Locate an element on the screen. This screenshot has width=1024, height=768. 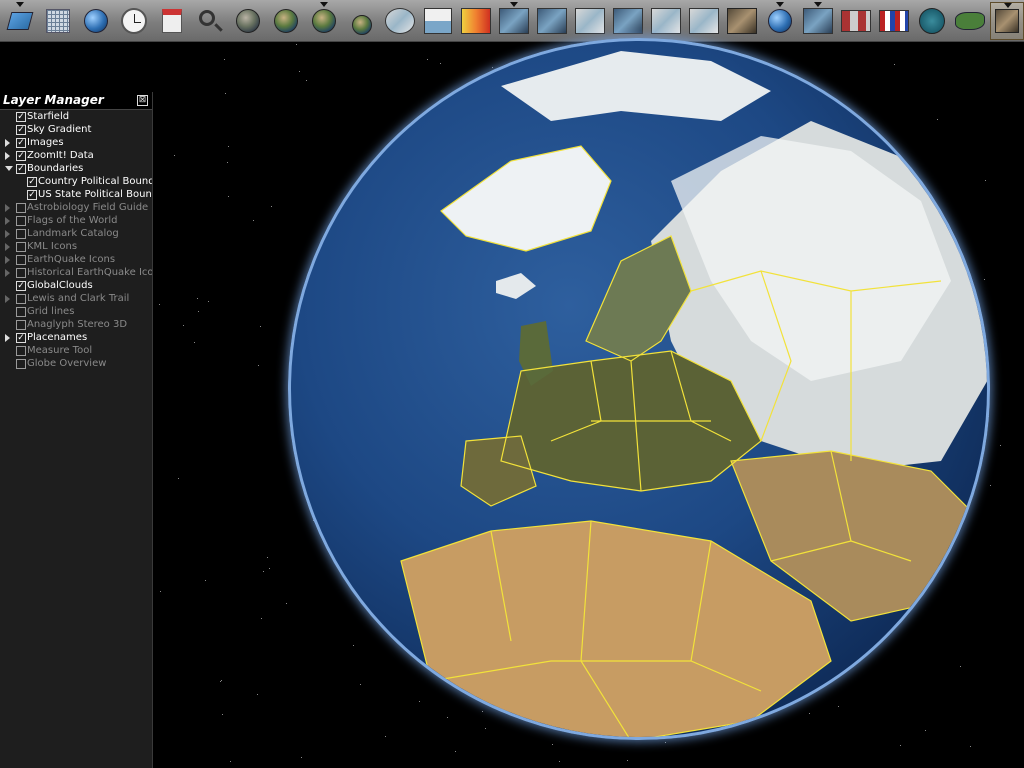
grid-button is located at coordinates (58, 21).